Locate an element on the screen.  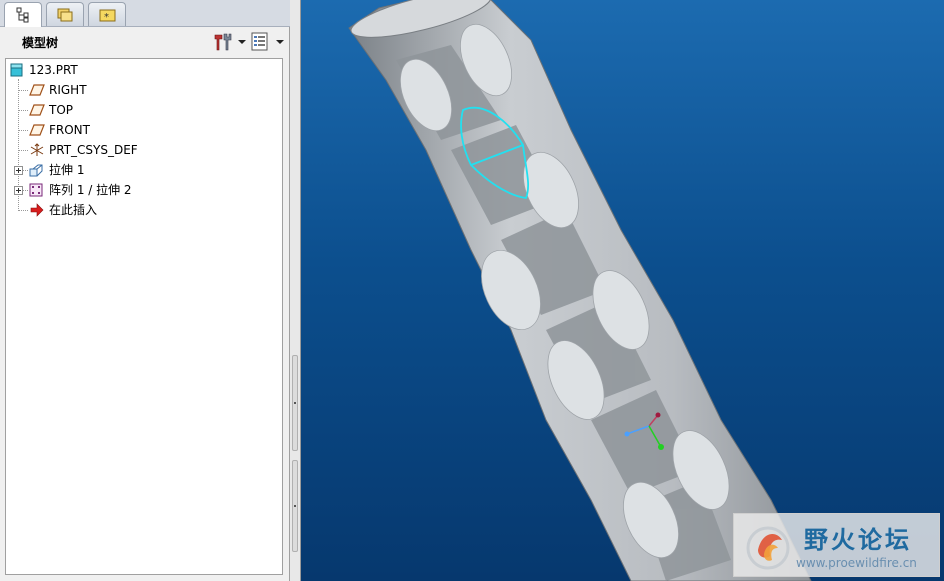
forum-watermark: 野火论坛 www.proewildfire.cn is located at coordinates (836, 545).